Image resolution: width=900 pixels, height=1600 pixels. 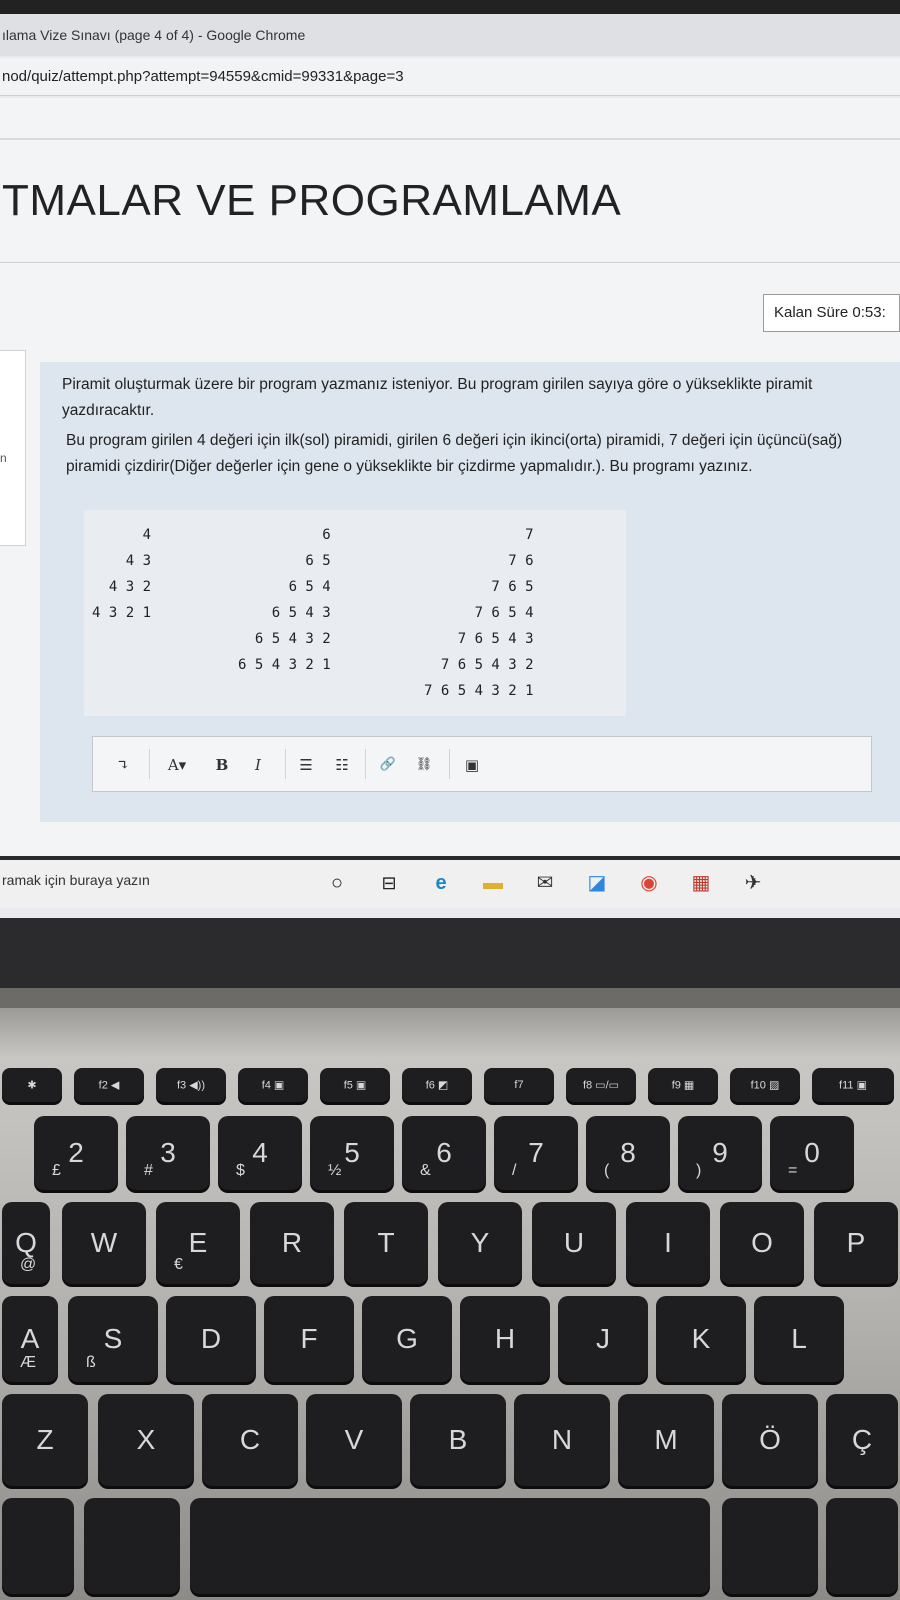 I want to click on key-a: AÆ, so click(x=30, y=1339).